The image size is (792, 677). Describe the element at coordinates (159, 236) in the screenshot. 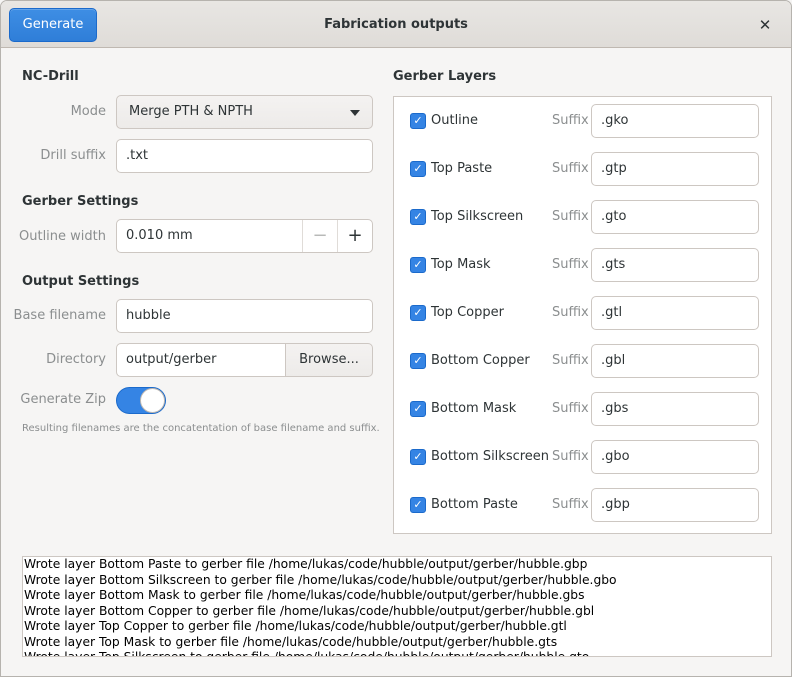

I see `outline-width-value: 0.010 mm` at that location.